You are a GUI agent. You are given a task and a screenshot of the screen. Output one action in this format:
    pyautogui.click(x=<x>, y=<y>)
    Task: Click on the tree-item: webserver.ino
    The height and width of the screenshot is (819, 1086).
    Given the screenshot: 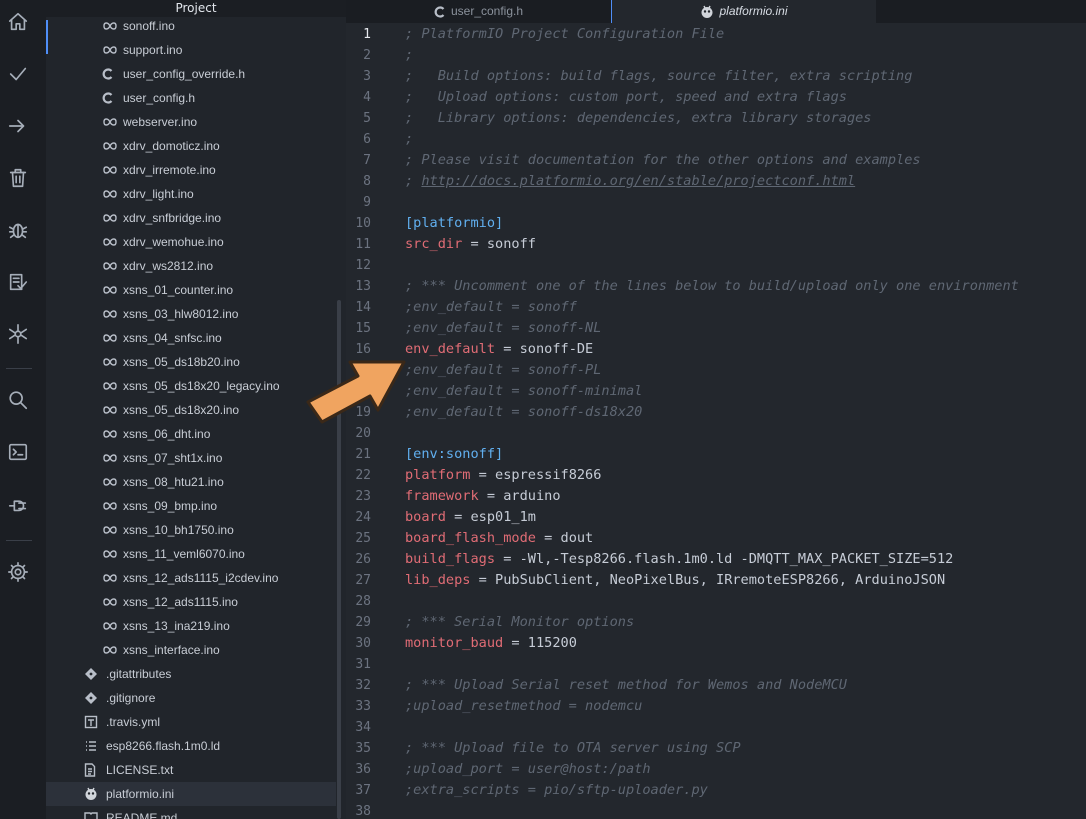 What is the action you would take?
    pyautogui.click(x=191, y=122)
    